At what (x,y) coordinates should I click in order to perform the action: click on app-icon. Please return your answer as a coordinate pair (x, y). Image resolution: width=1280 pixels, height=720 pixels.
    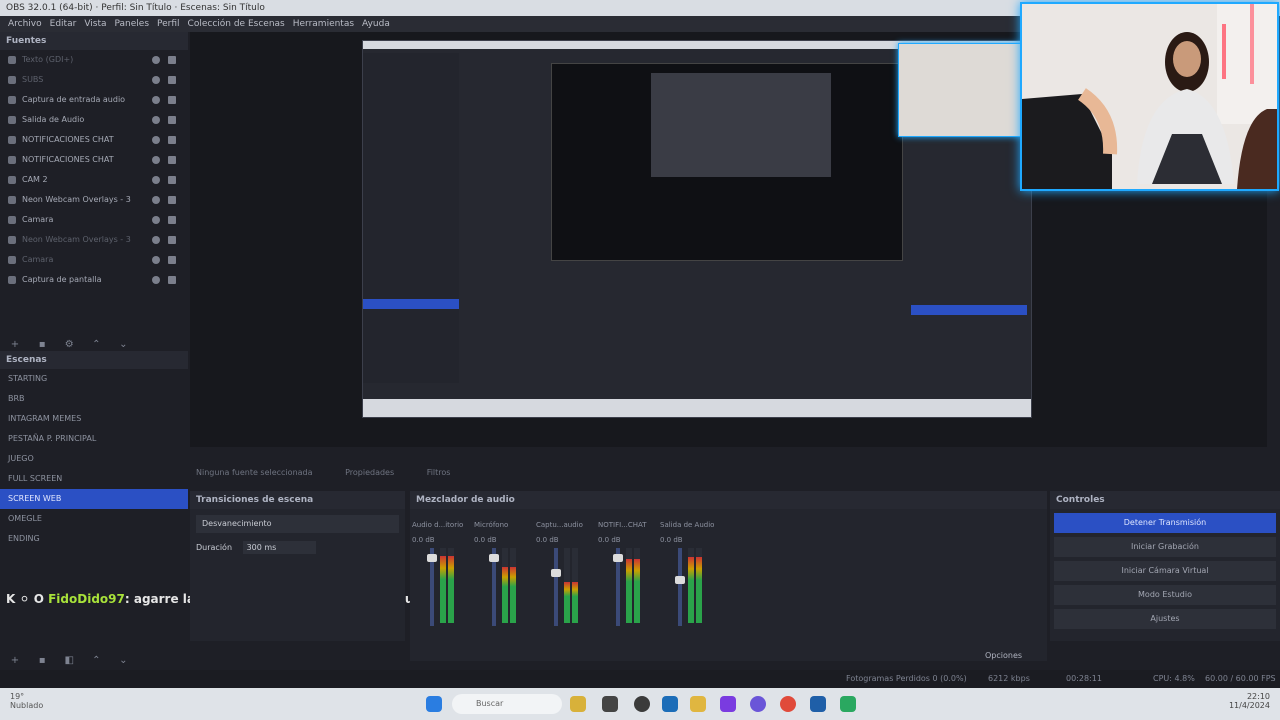
    Looking at the image, I should click on (728, 704).